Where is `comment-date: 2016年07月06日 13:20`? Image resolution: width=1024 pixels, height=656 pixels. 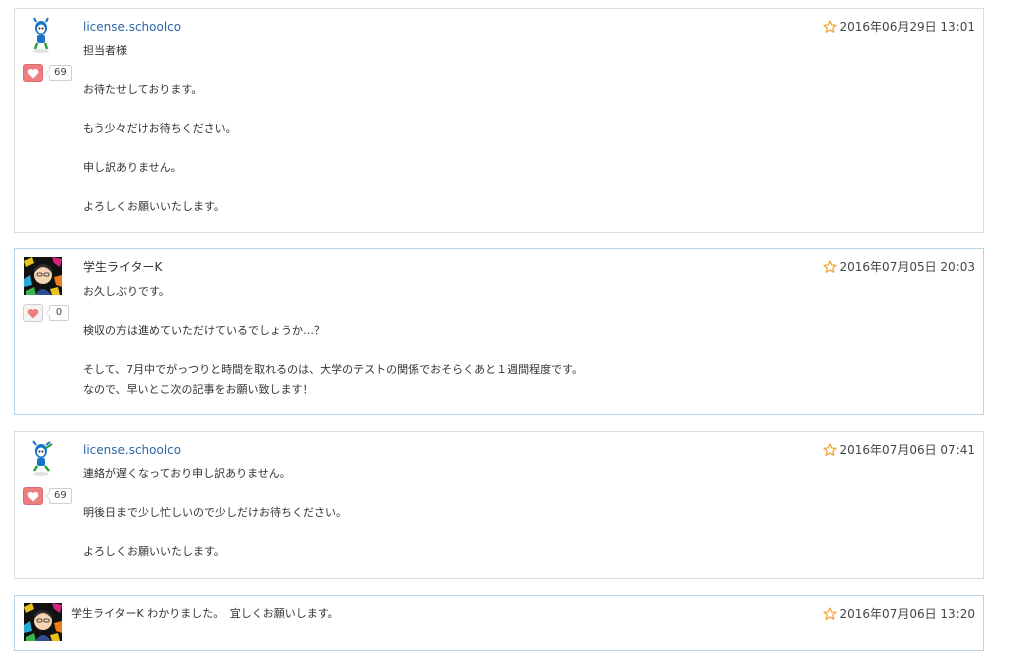 comment-date: 2016年07月06日 13:20 is located at coordinates (898, 614).